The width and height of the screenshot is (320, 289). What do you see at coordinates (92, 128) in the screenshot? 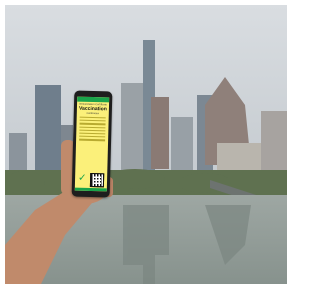
I see `screen-text-lines` at bounding box center [92, 128].